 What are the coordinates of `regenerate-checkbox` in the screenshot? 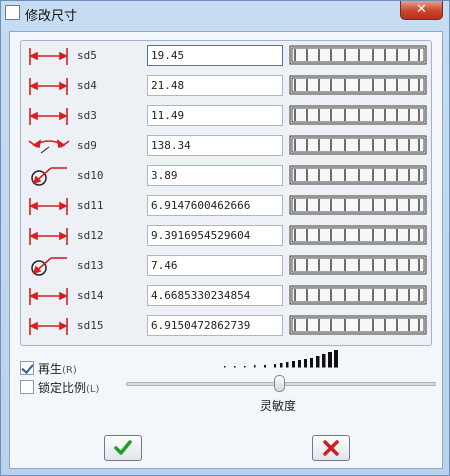 It's located at (27, 368).